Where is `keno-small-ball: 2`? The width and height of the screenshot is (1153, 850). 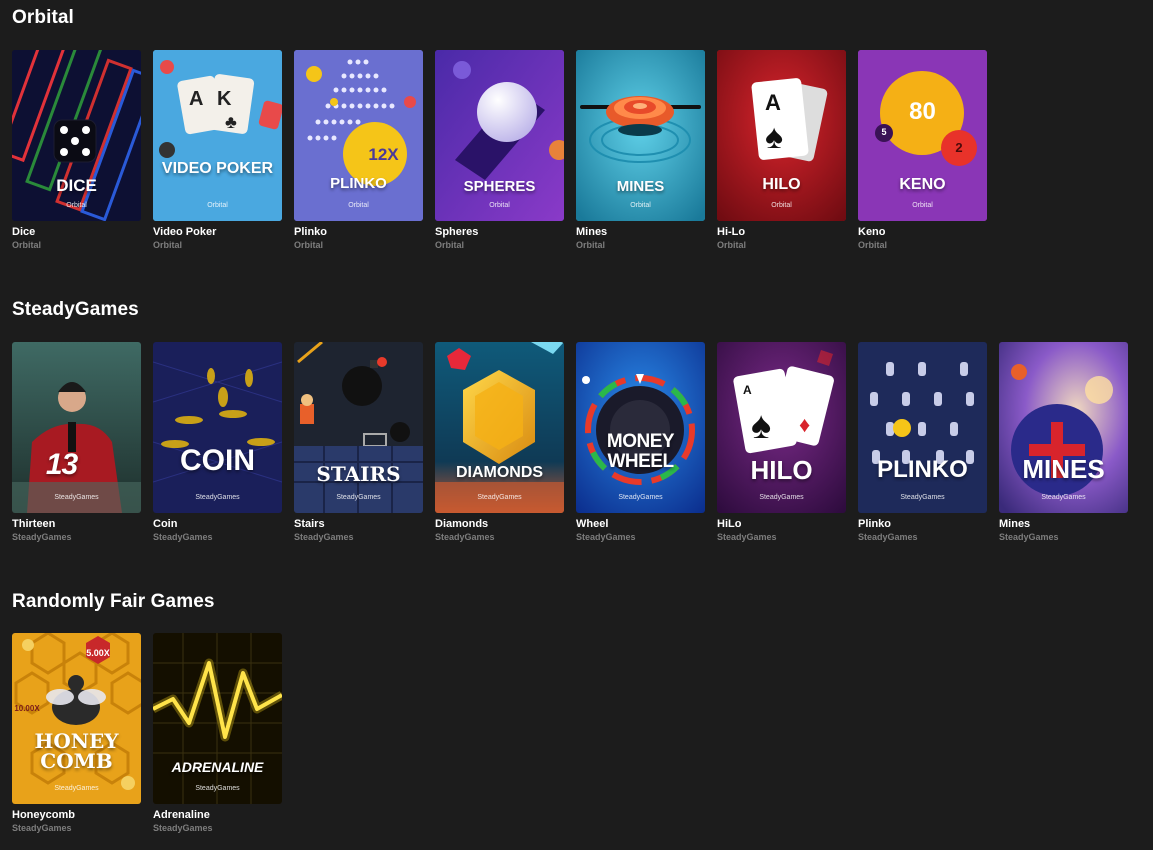
keno-small-ball: 2 is located at coordinates (959, 147).